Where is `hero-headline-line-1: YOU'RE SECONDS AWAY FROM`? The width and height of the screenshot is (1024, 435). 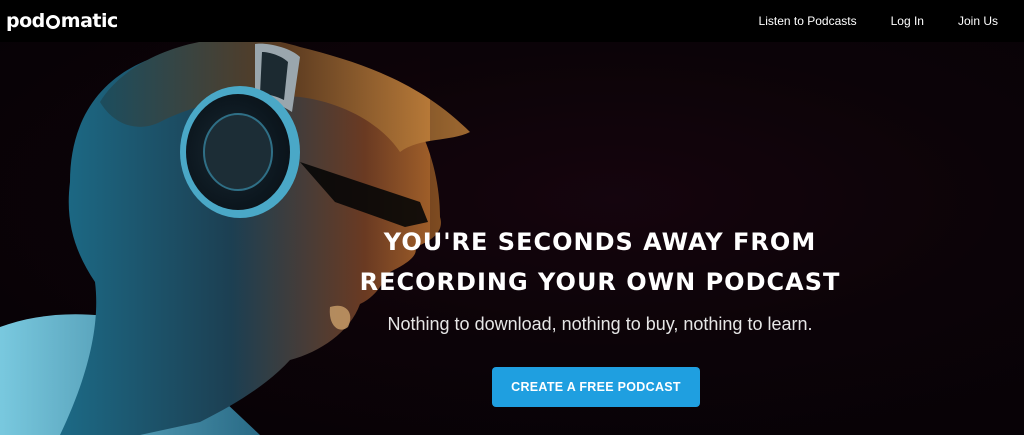 hero-headline-line-1: YOU'RE SECONDS AWAY FROM is located at coordinates (600, 242).